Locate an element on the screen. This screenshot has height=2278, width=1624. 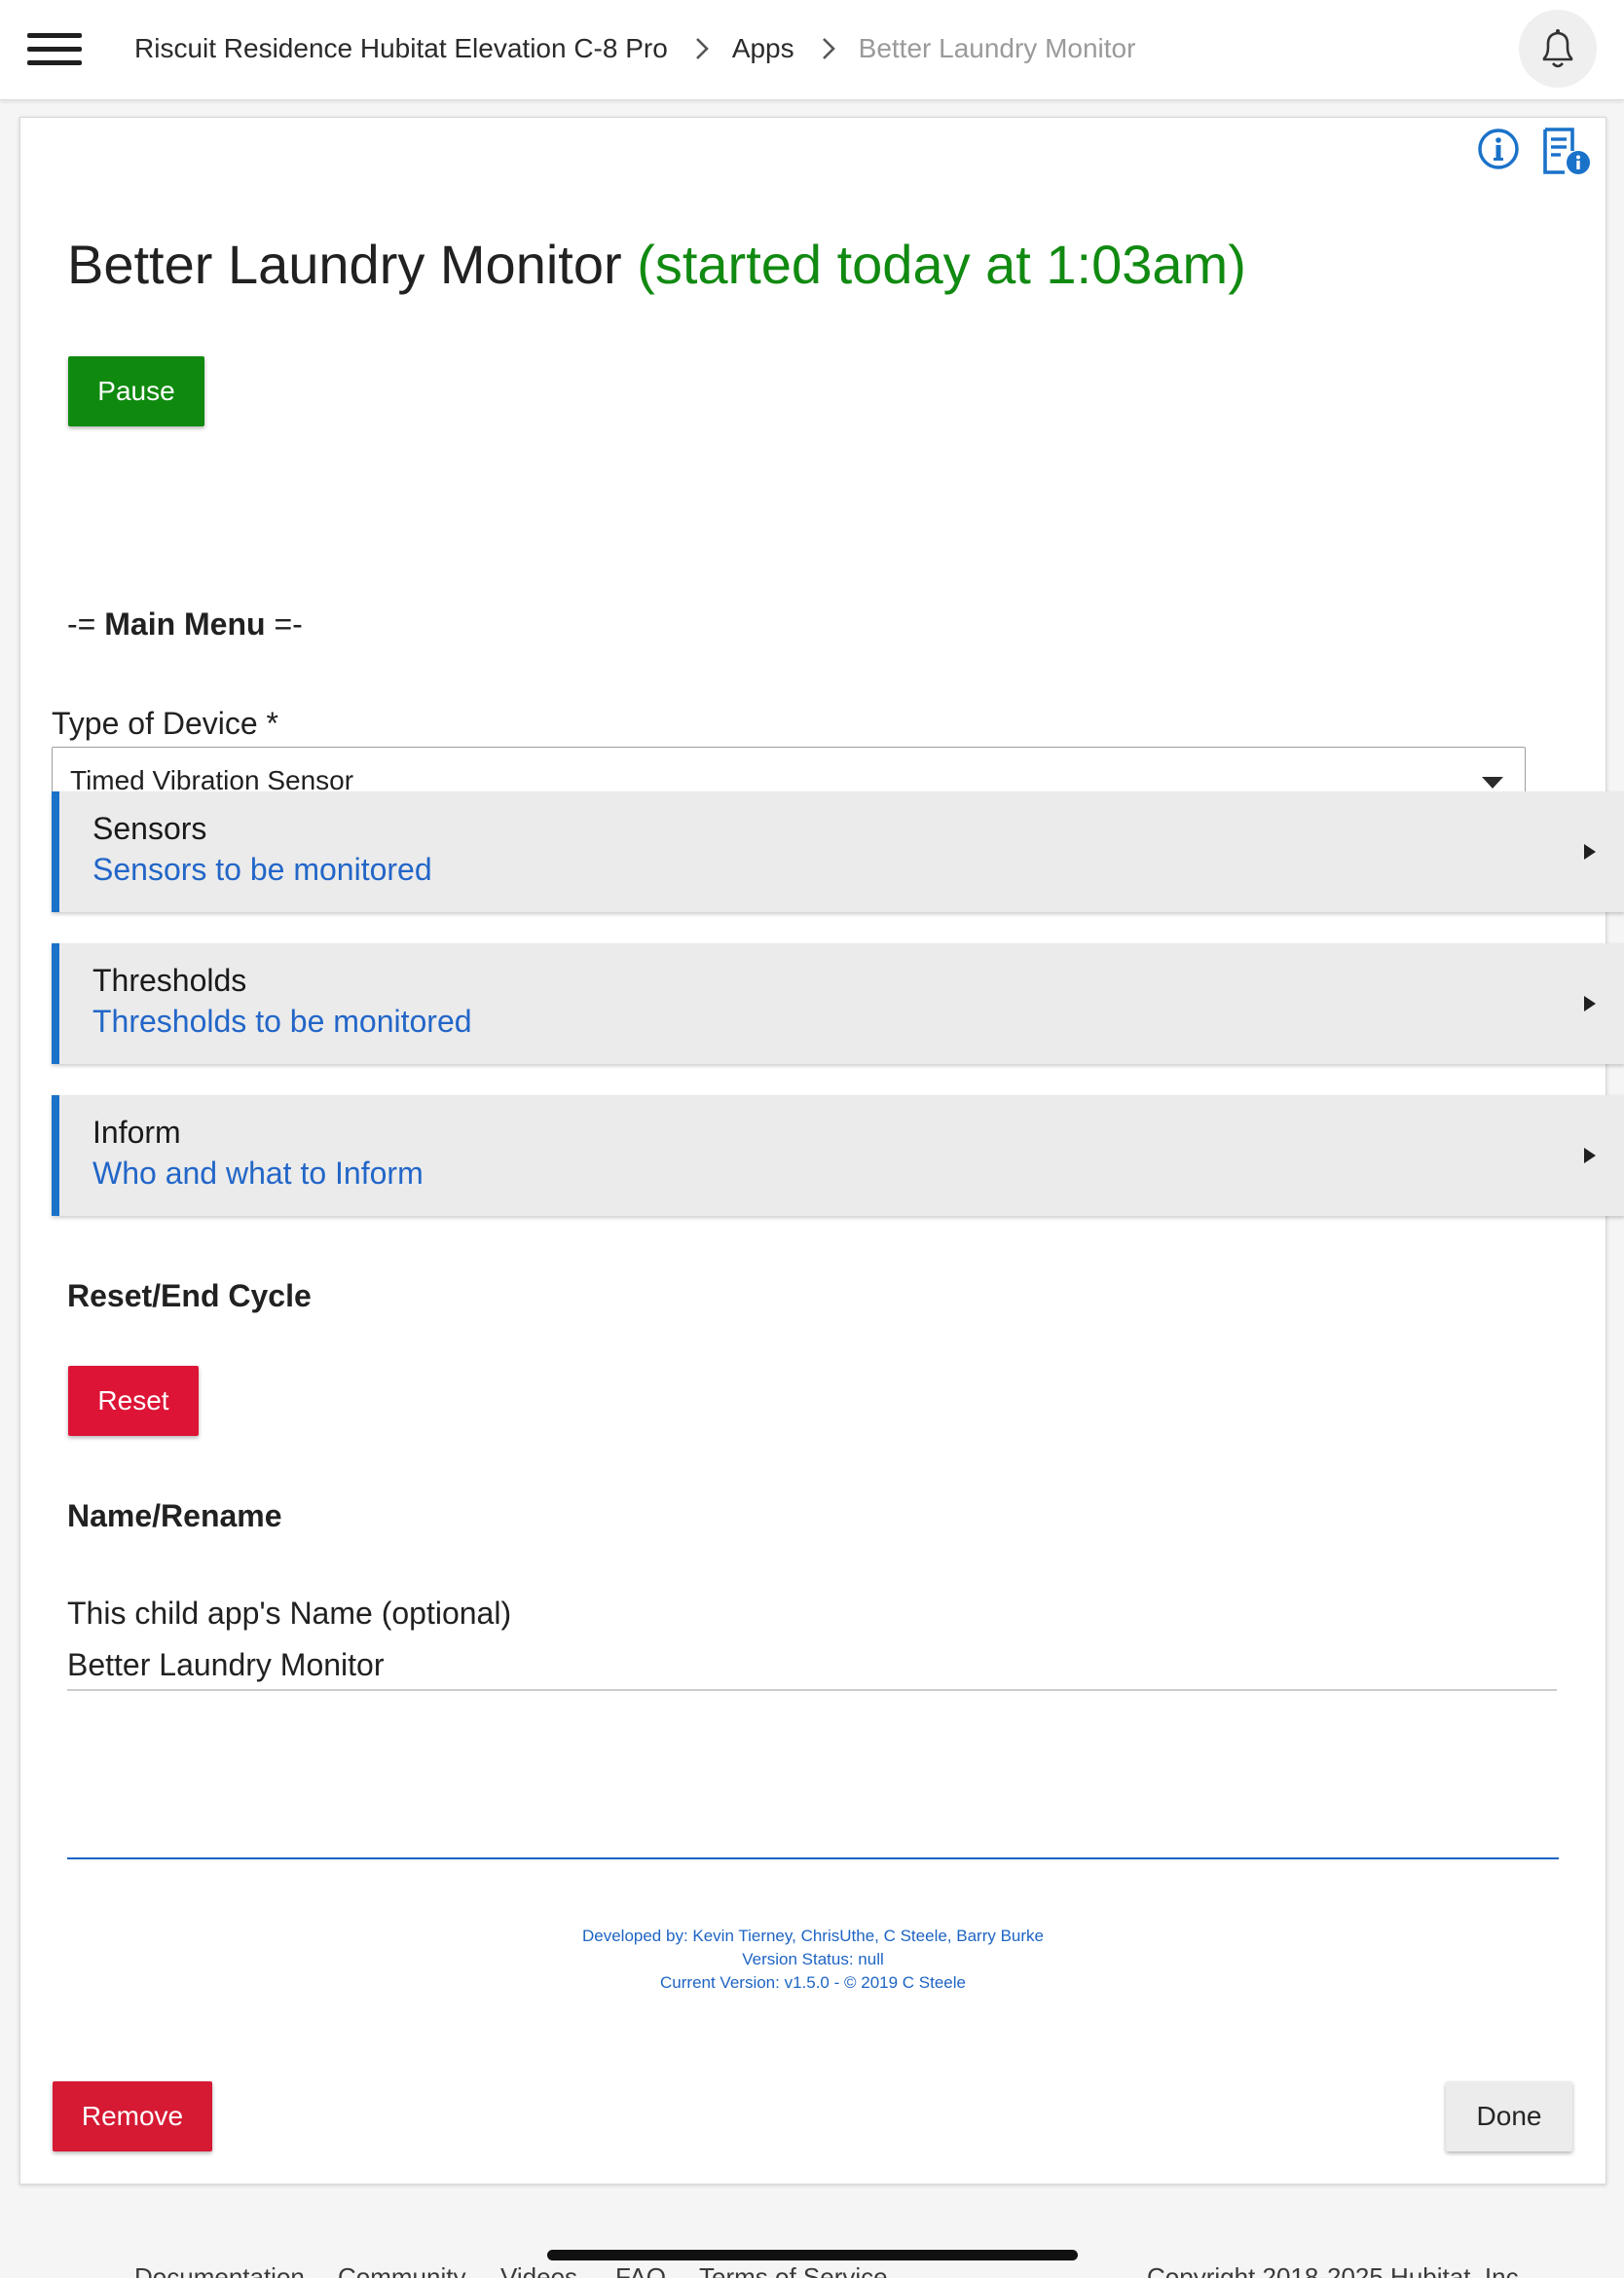
hamburger-menu-icon is located at coordinates (55, 48).